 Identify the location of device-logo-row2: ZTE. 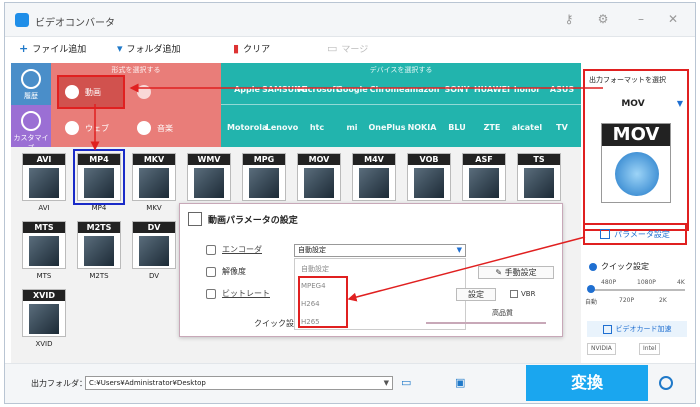
(492, 127).